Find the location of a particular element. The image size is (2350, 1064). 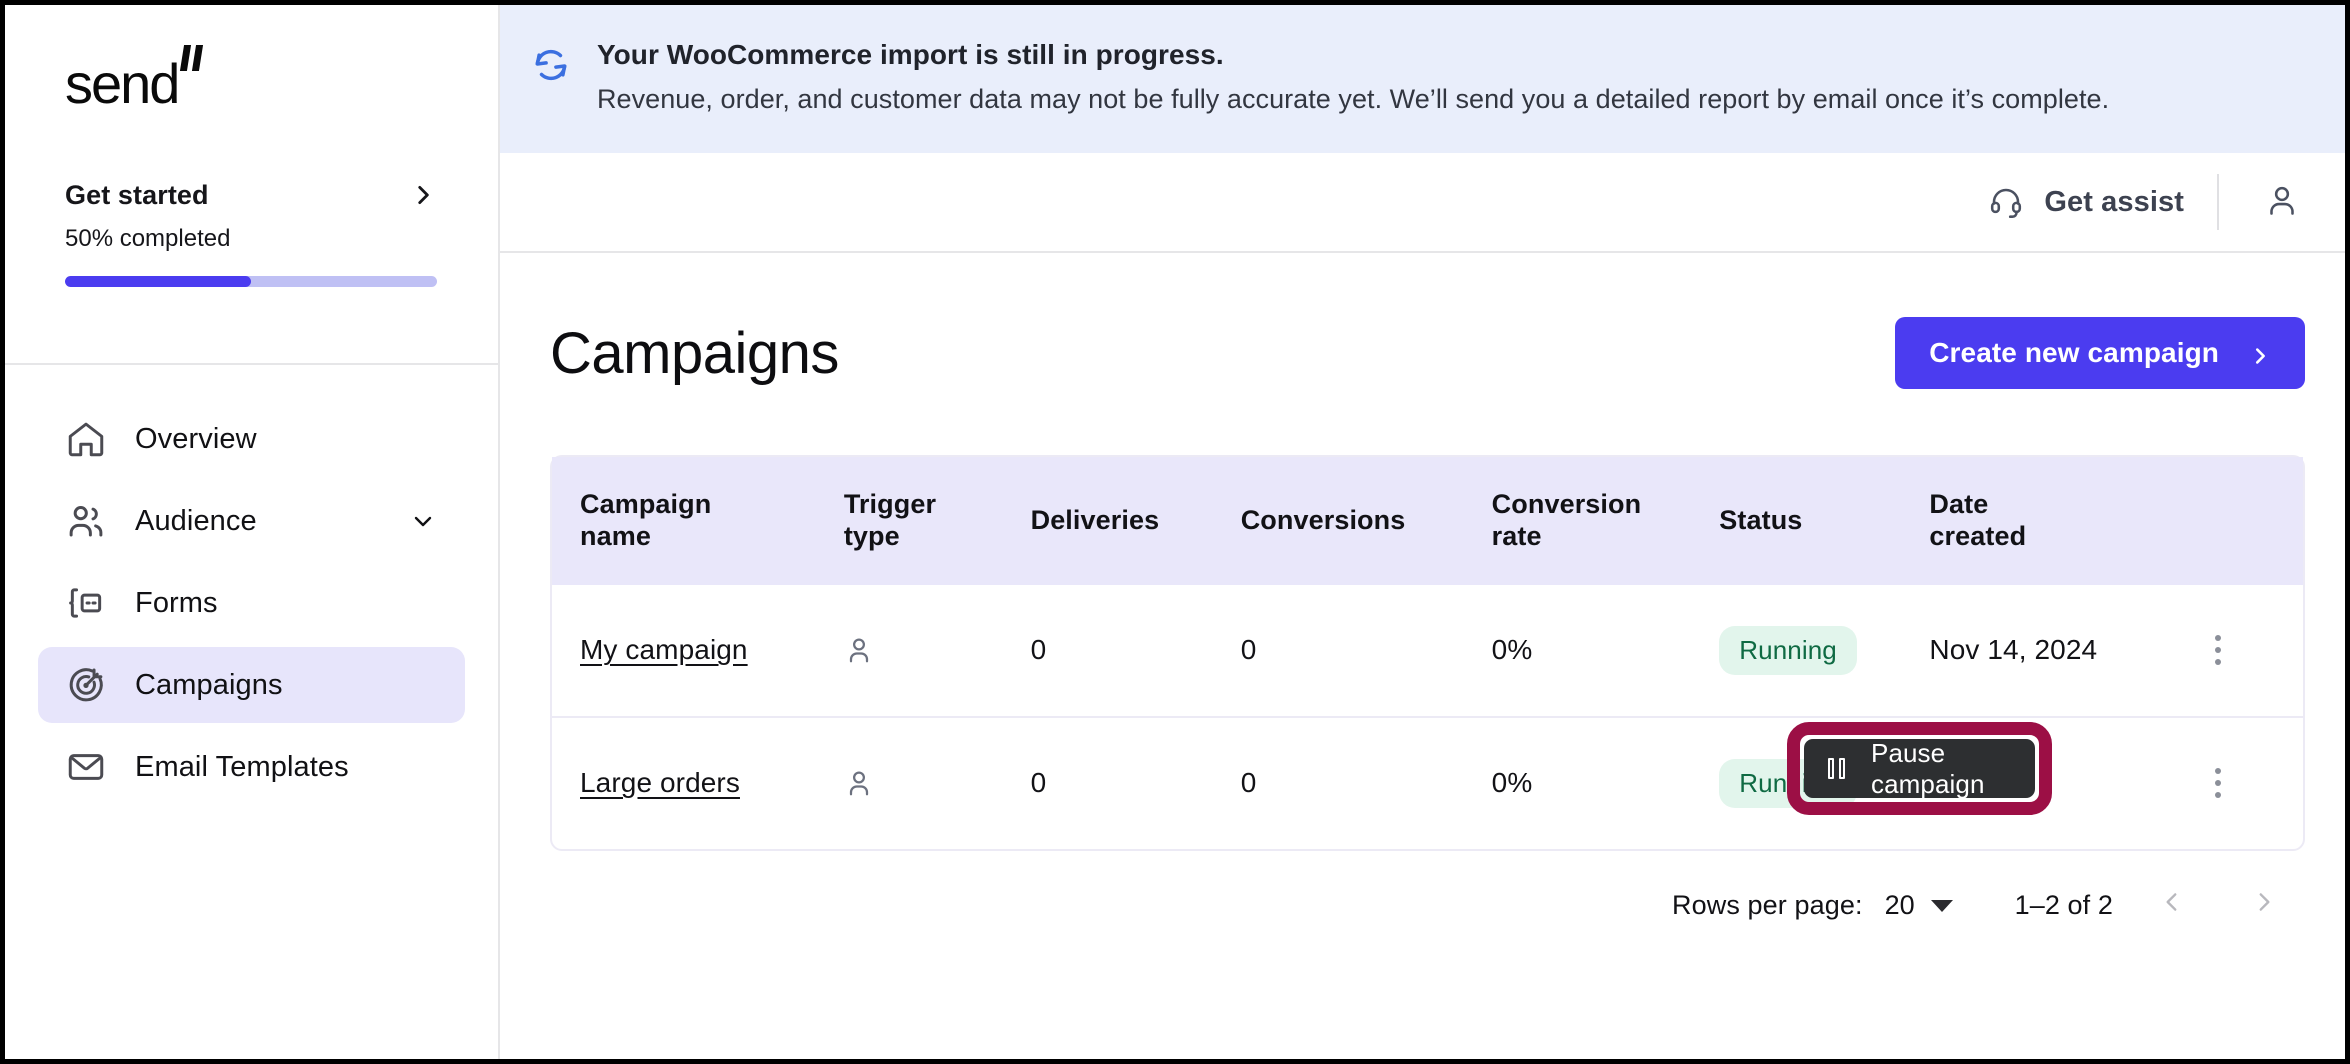

sidebar-item-email-templates: Email Templates is located at coordinates (251, 767).